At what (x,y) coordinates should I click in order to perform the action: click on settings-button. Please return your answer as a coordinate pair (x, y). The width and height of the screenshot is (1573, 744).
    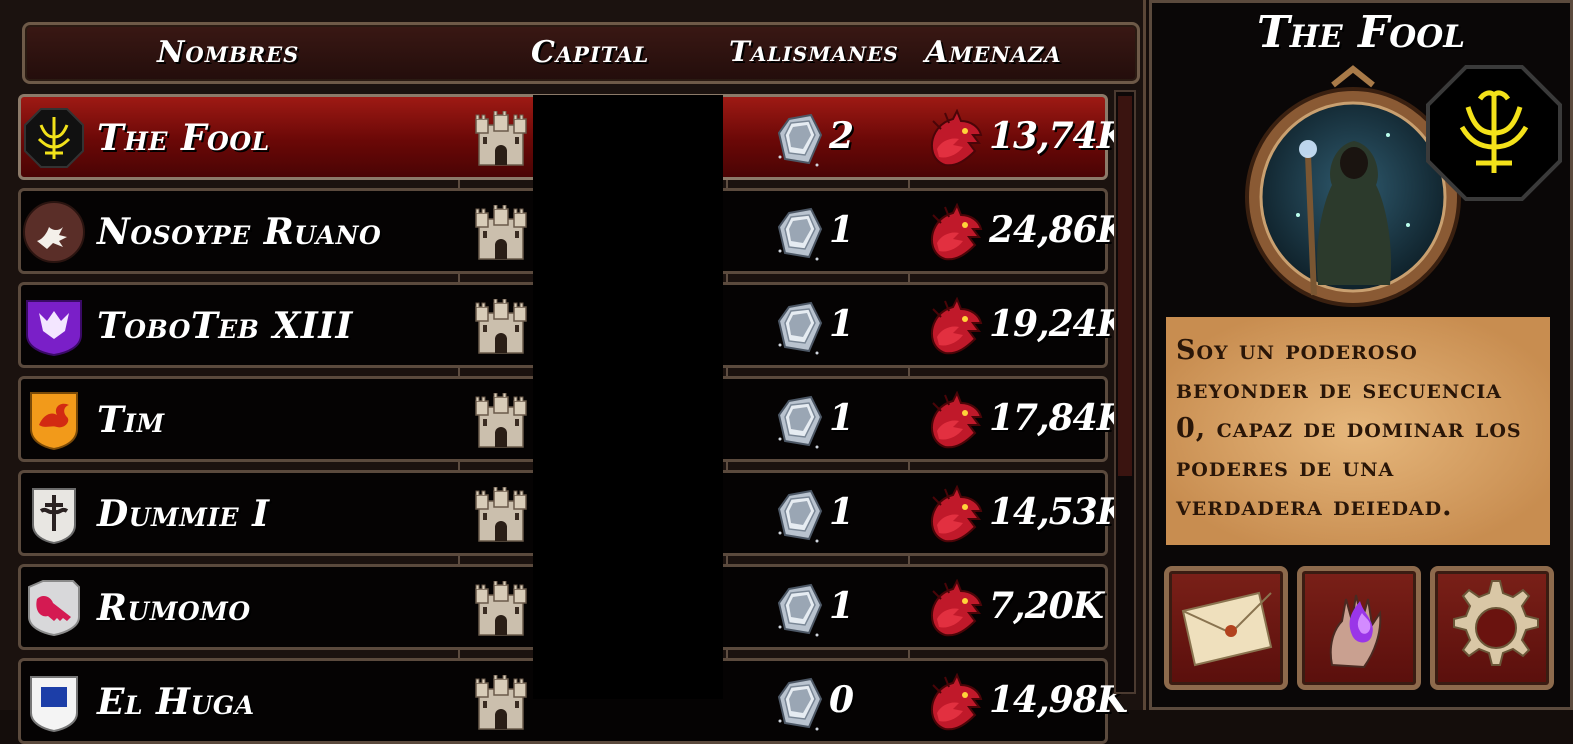
    Looking at the image, I should click on (1492, 628).